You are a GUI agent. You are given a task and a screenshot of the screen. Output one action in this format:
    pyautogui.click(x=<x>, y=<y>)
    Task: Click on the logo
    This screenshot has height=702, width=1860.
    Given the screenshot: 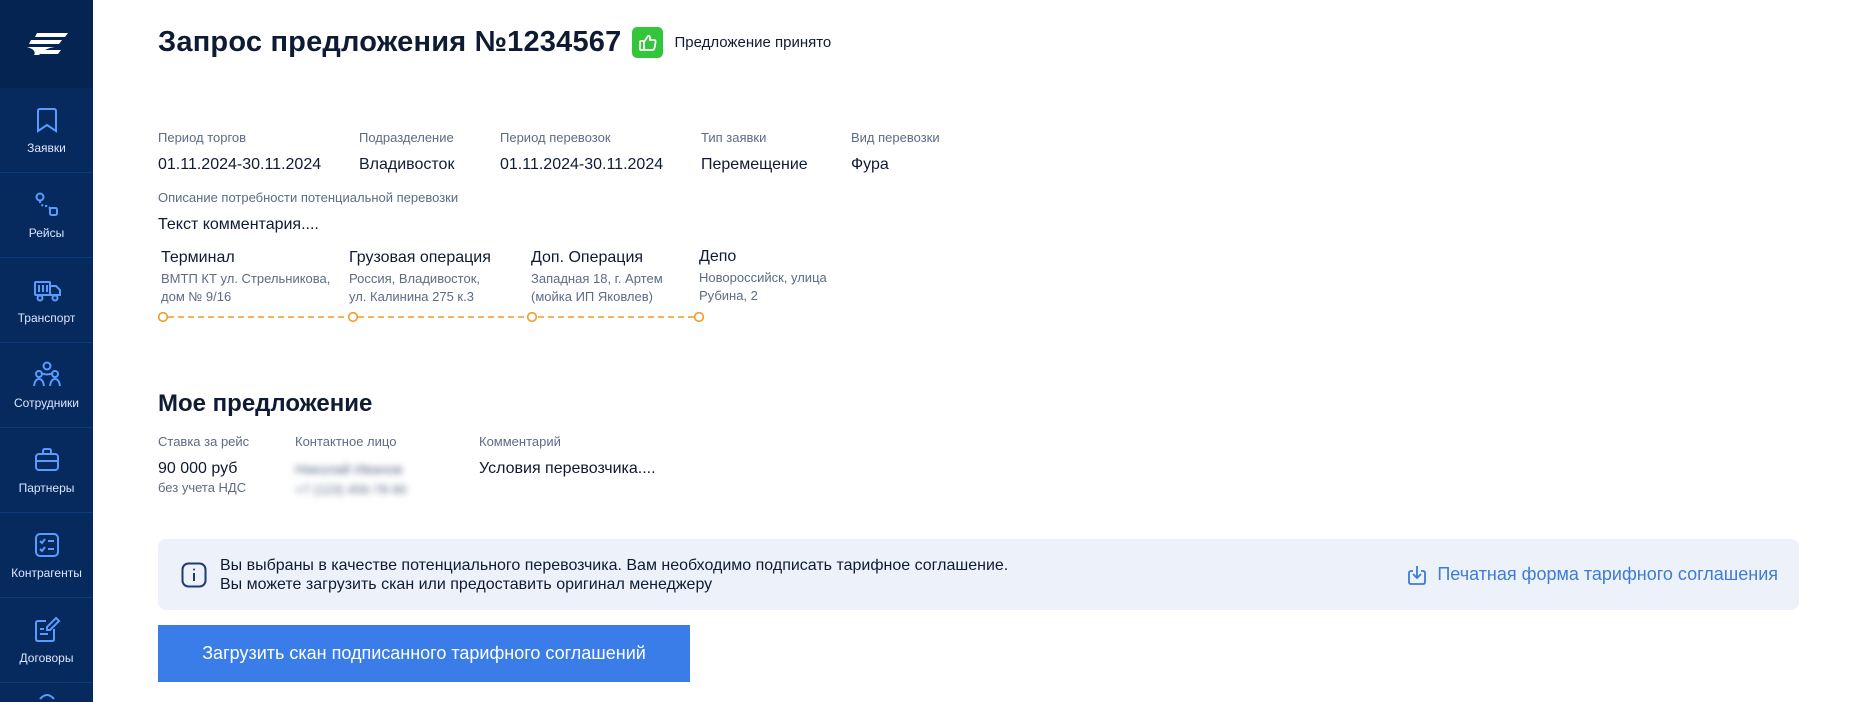 What is the action you would take?
    pyautogui.click(x=46, y=44)
    